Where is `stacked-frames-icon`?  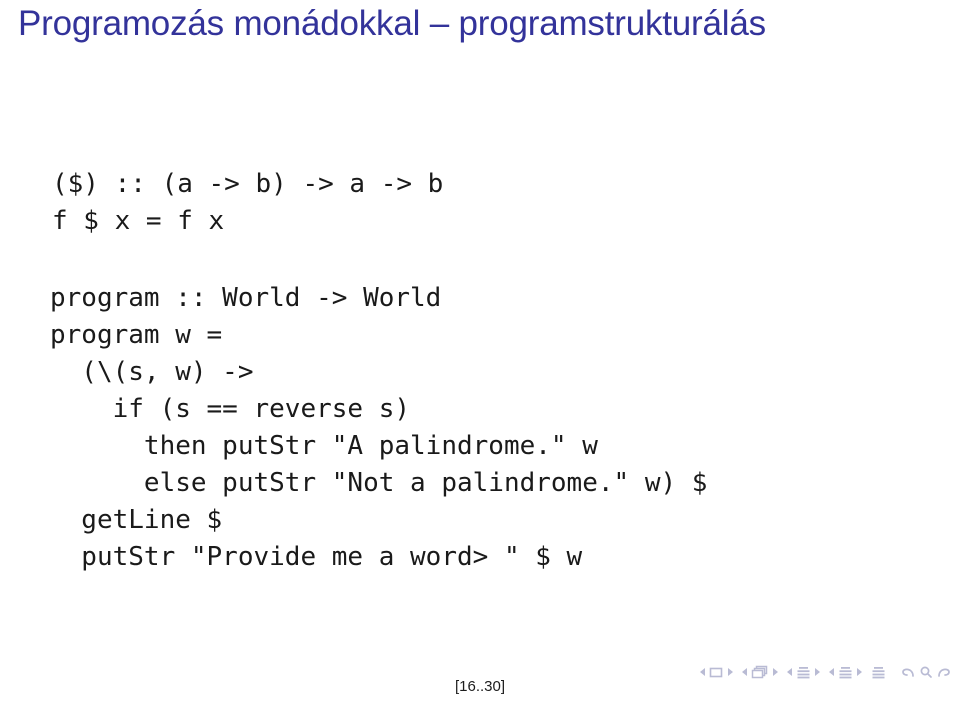
stacked-frames-icon is located at coordinates (760, 672).